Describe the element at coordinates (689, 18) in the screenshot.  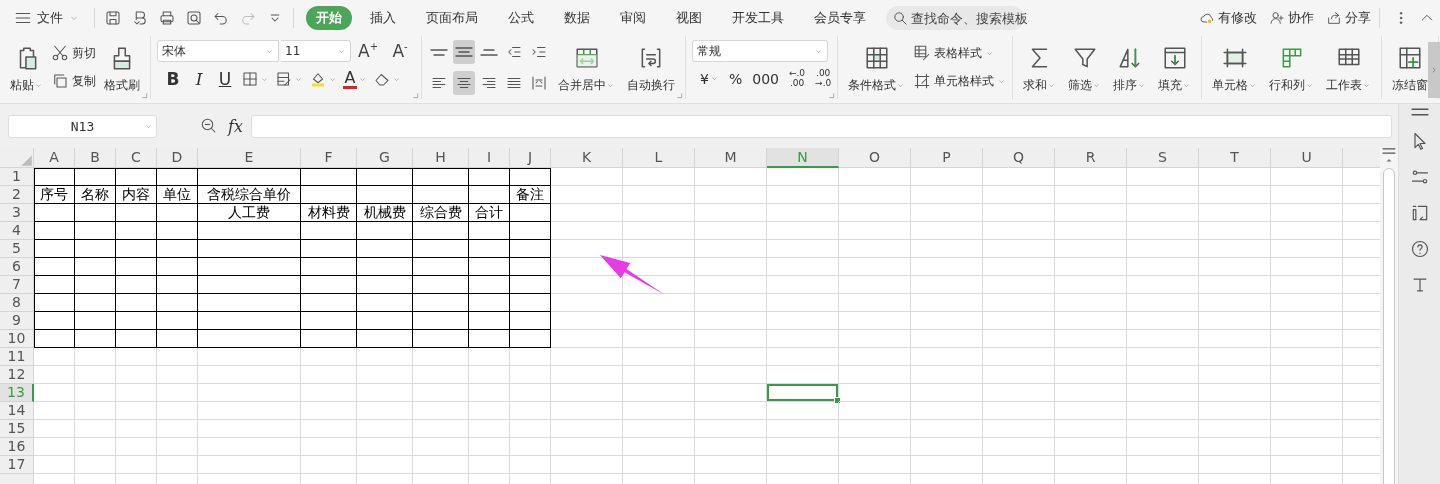
I see `ribbon-tab: 视图` at that location.